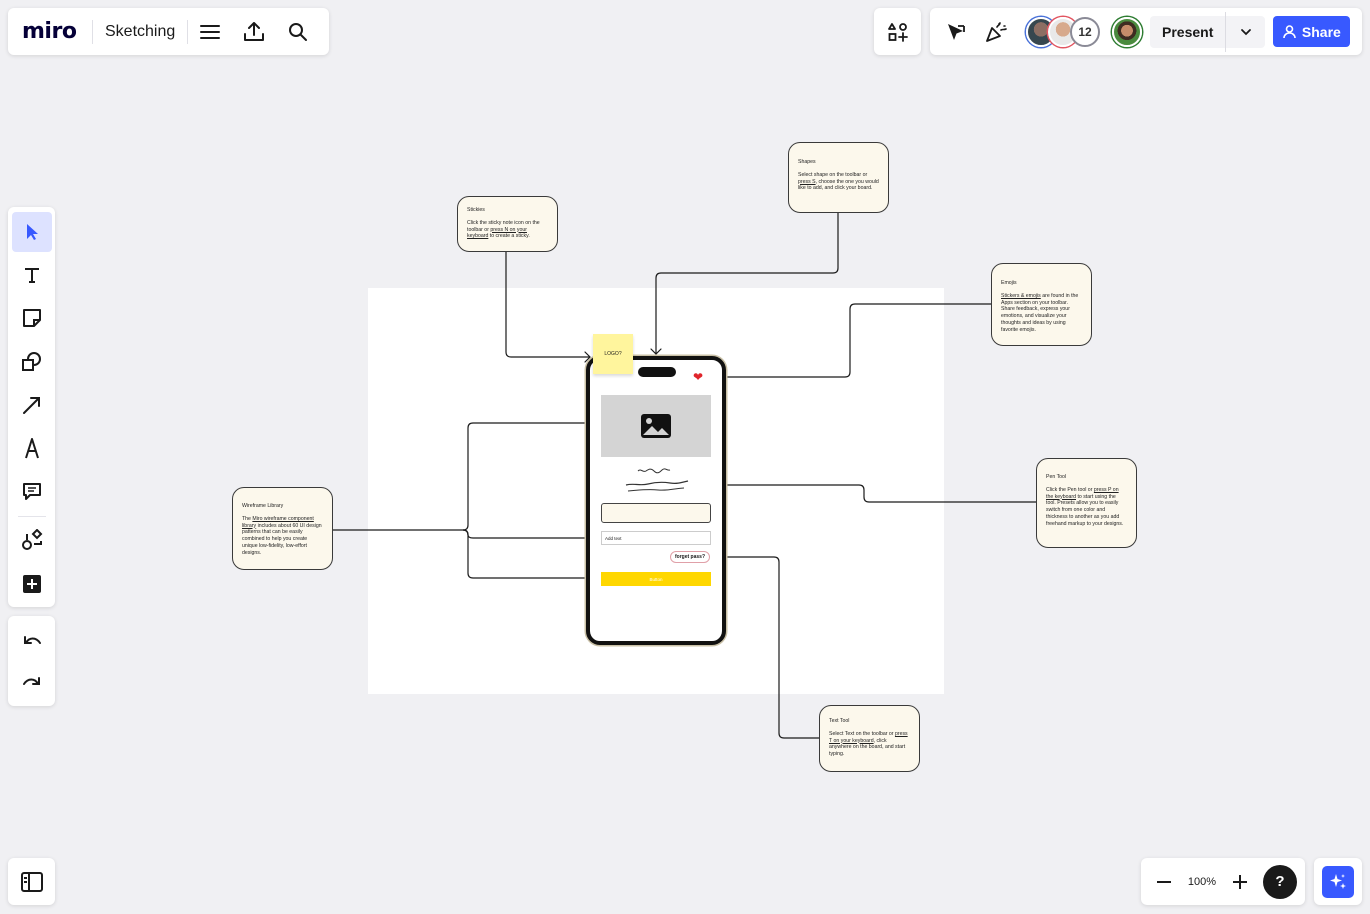 Image resolution: width=1370 pixels, height=914 pixels. What do you see at coordinates (1280, 881) in the screenshot?
I see `help-button: ?` at bounding box center [1280, 881].